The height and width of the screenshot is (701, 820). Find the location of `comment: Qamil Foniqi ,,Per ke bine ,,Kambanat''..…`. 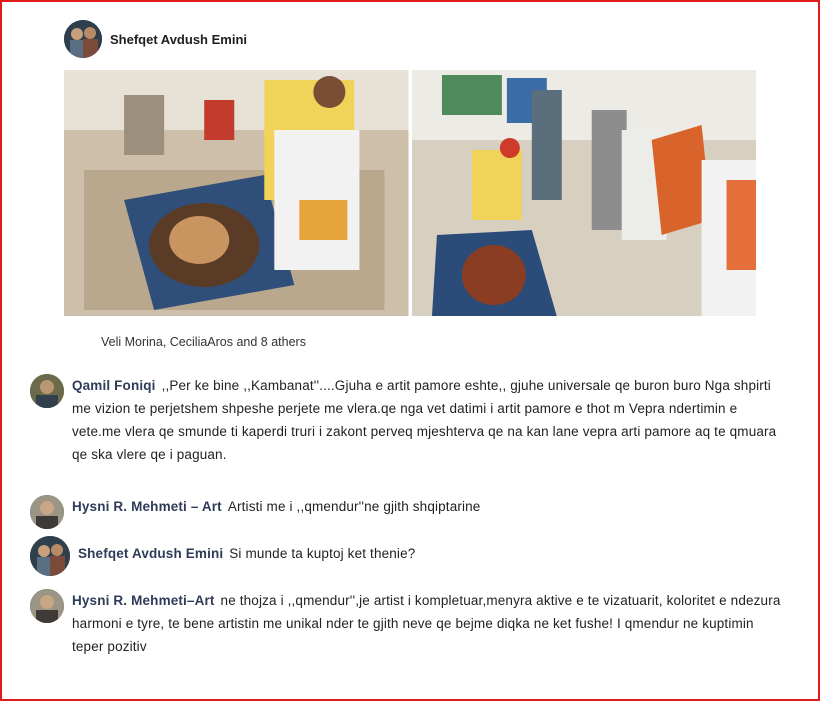

comment: Qamil Foniqi ,,Per ke bine ,,Kambanat''..… is located at coordinates (407, 420).